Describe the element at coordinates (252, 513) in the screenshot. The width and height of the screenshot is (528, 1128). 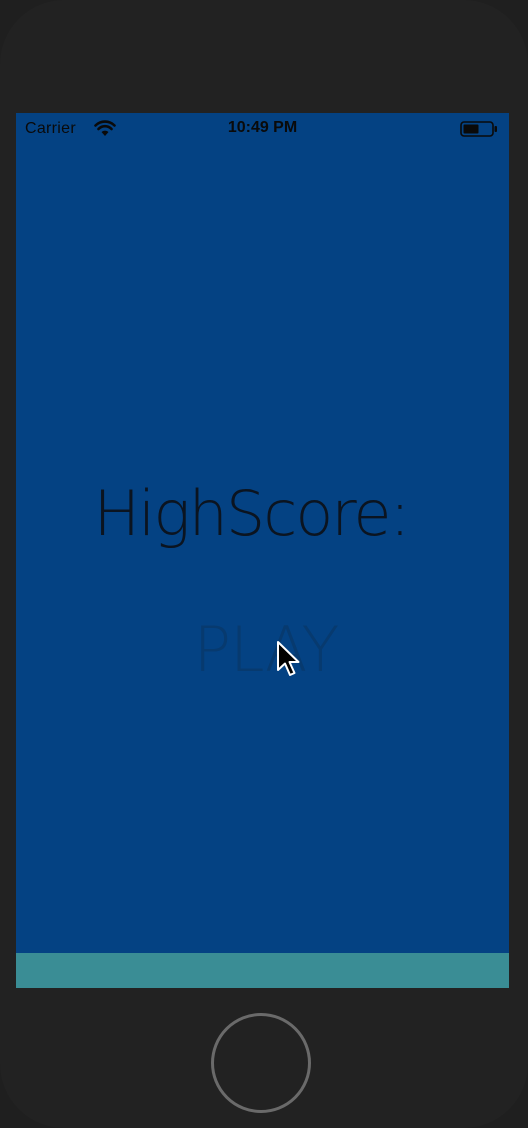
I see `highscore-label: HighScore:` at that location.